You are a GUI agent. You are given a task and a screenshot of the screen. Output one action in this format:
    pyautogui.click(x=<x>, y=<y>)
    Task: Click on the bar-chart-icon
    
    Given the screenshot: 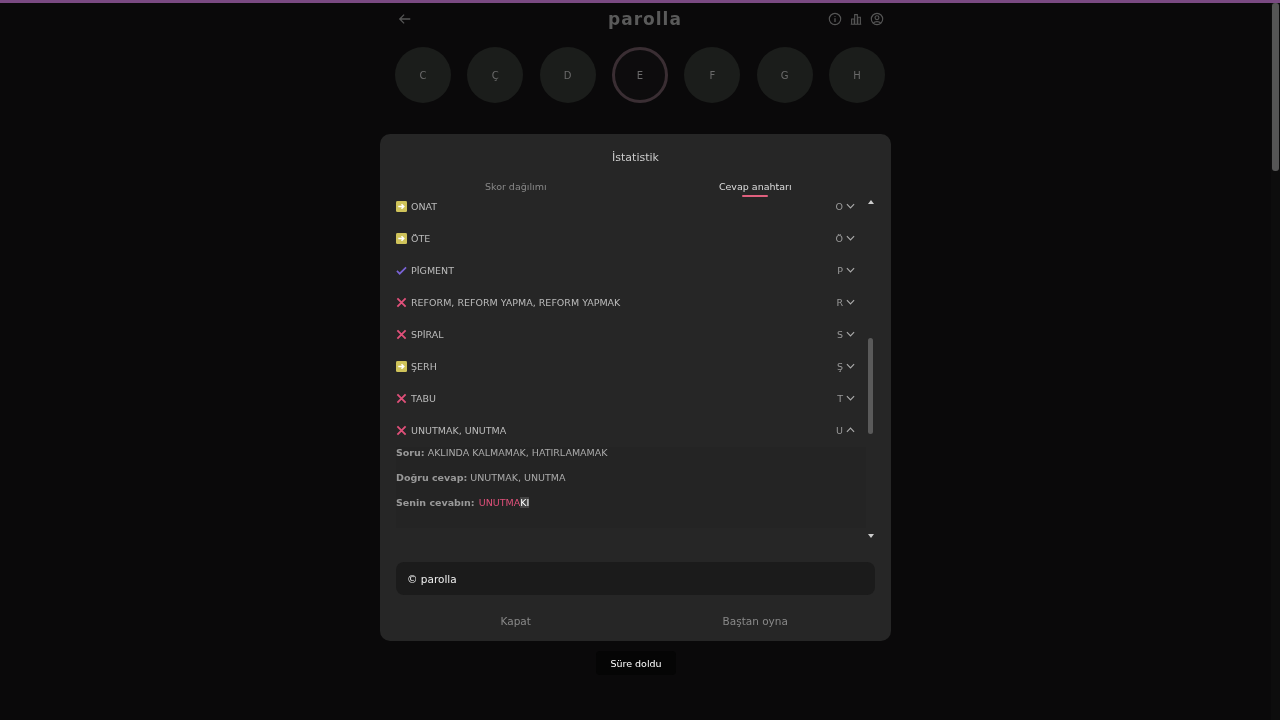 What is the action you would take?
    pyautogui.click(x=856, y=19)
    